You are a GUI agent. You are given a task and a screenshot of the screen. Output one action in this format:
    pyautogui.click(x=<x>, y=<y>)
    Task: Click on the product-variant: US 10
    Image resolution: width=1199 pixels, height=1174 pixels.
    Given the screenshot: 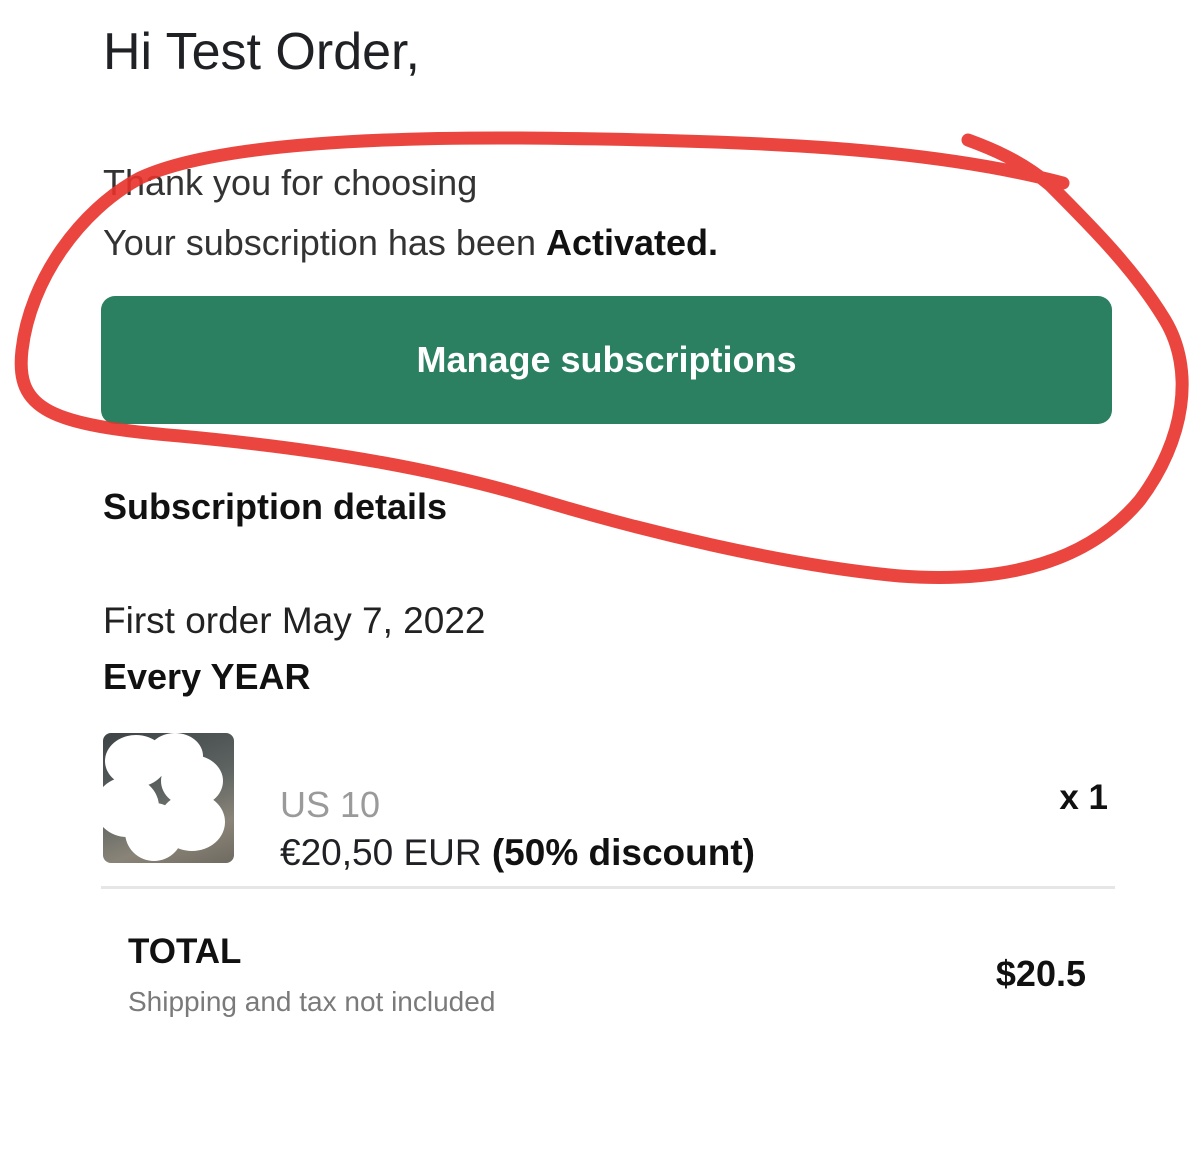 What is the action you would take?
    pyautogui.click(x=330, y=804)
    